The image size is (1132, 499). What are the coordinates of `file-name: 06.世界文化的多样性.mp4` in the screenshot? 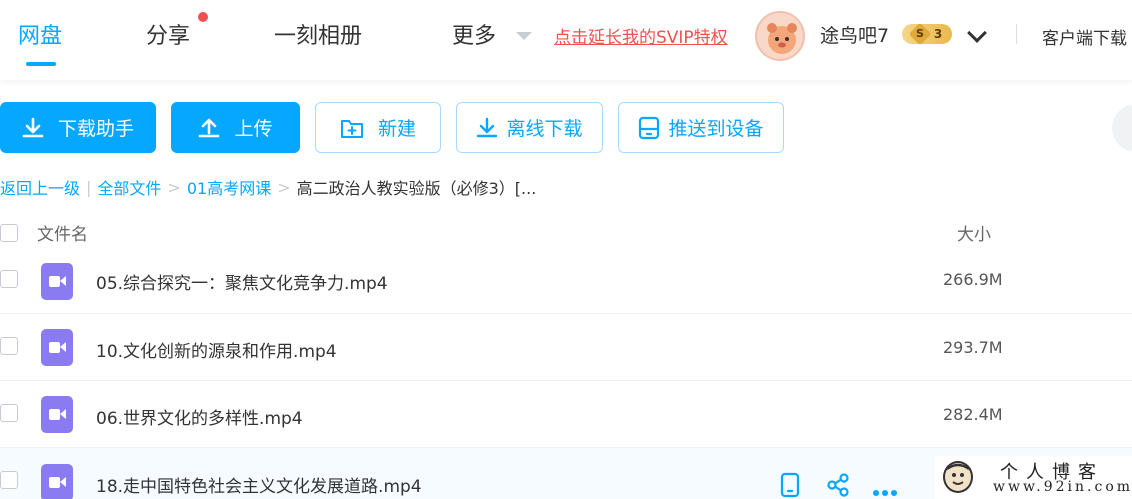 It's located at (199, 416).